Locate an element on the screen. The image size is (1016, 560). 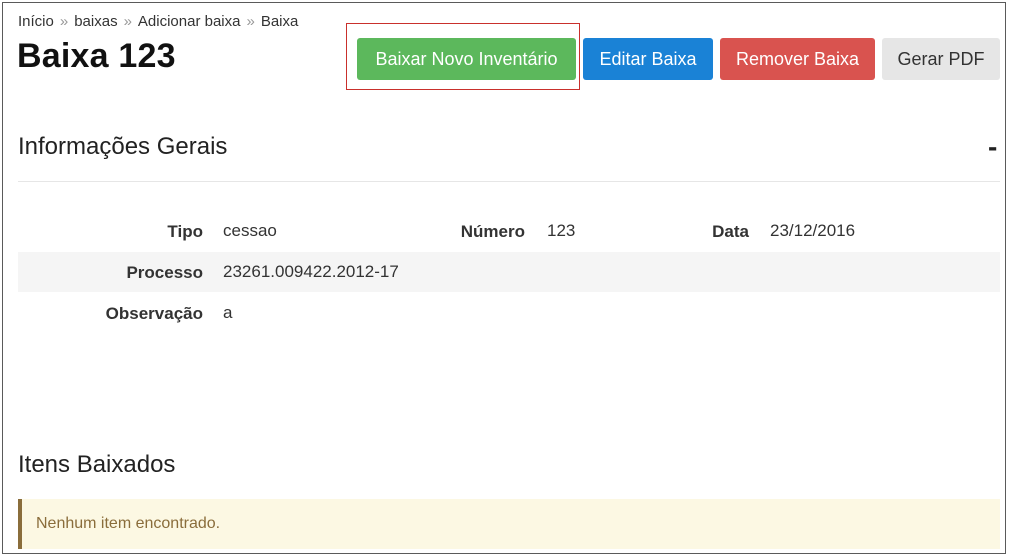
generate-pdf-button: Gerar PDF is located at coordinates (941, 59).